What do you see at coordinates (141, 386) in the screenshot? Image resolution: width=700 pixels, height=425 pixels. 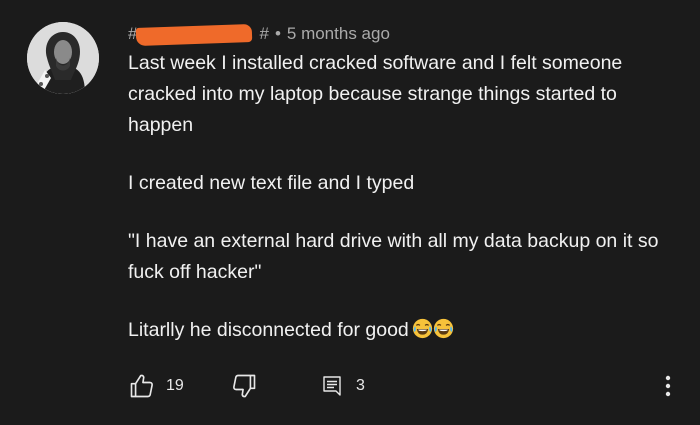 I see `thumbs-up-icon` at bounding box center [141, 386].